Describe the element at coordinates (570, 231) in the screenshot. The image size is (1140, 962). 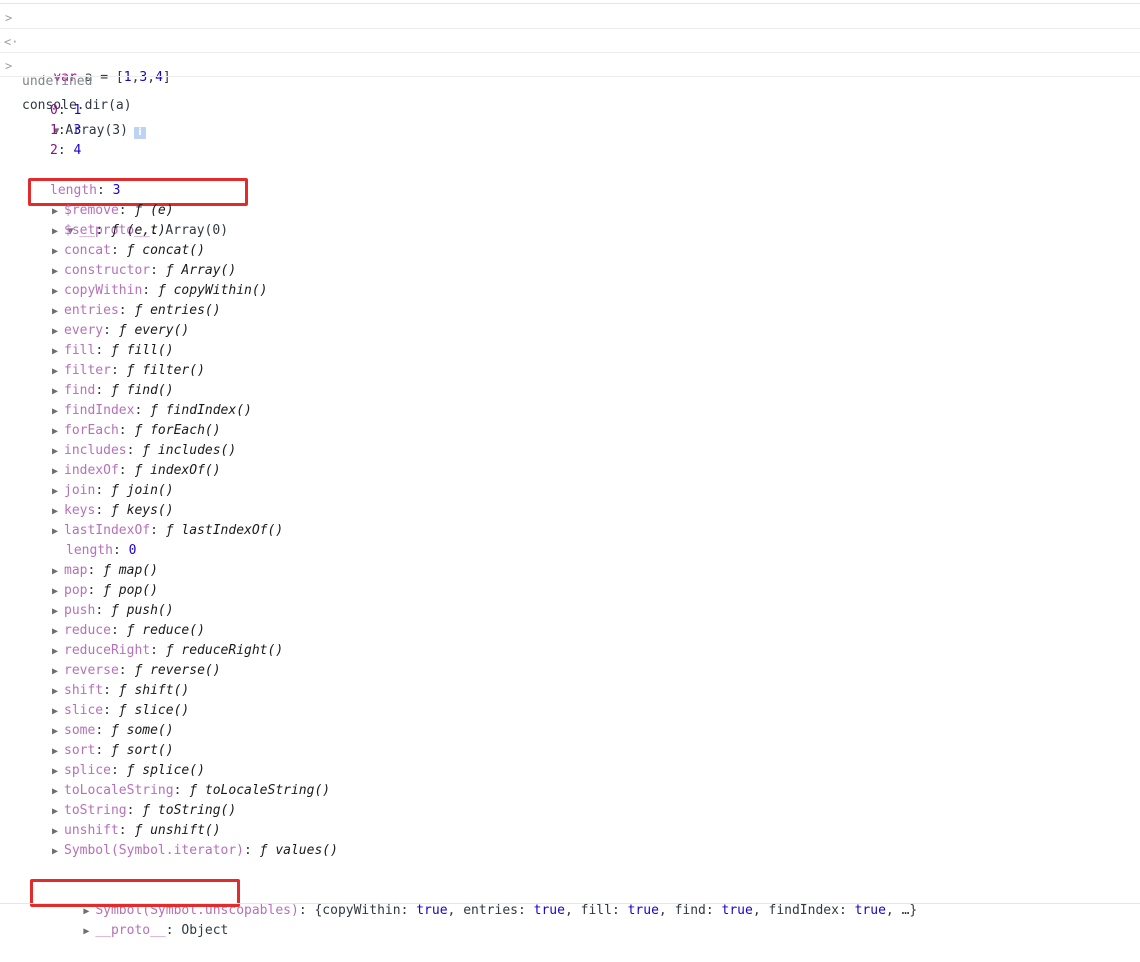
I see `prototype-method-row: ▶ $set: ƒ (e,t)` at that location.